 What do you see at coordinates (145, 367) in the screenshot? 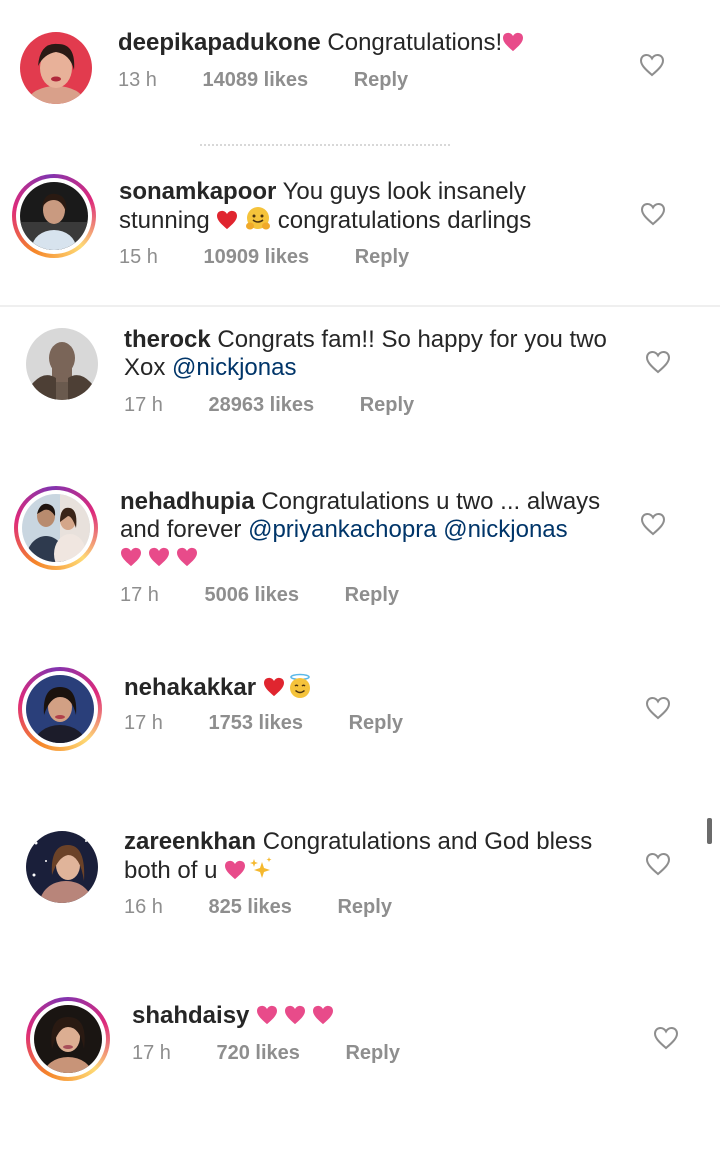
I see `comment-body-line2: Xox` at bounding box center [145, 367].